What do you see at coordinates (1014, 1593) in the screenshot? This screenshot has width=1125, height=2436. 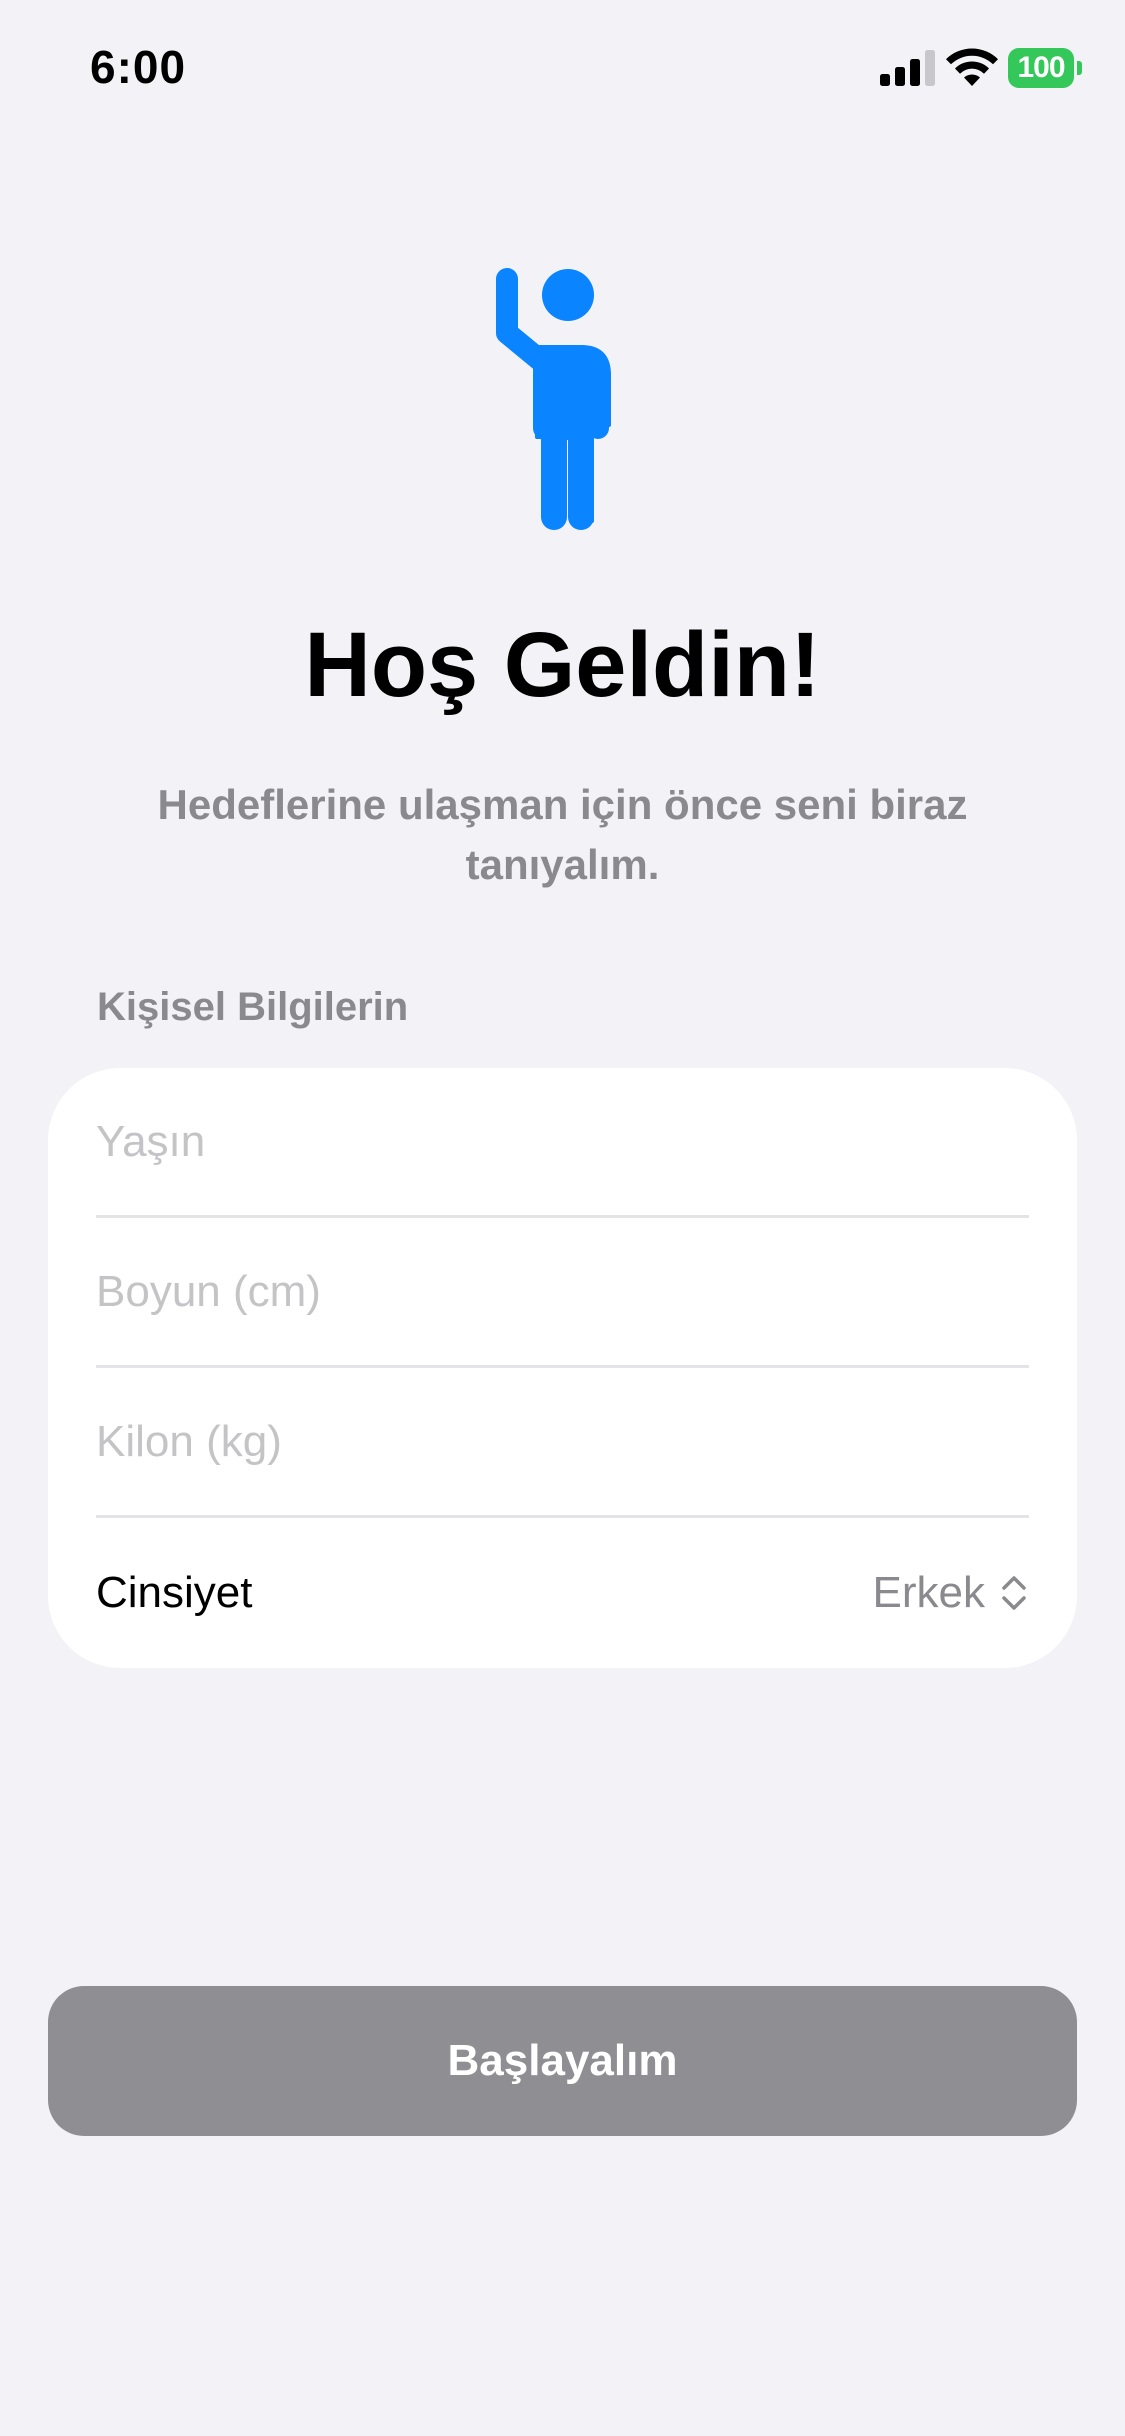 I see `chevron-up-down-icon` at bounding box center [1014, 1593].